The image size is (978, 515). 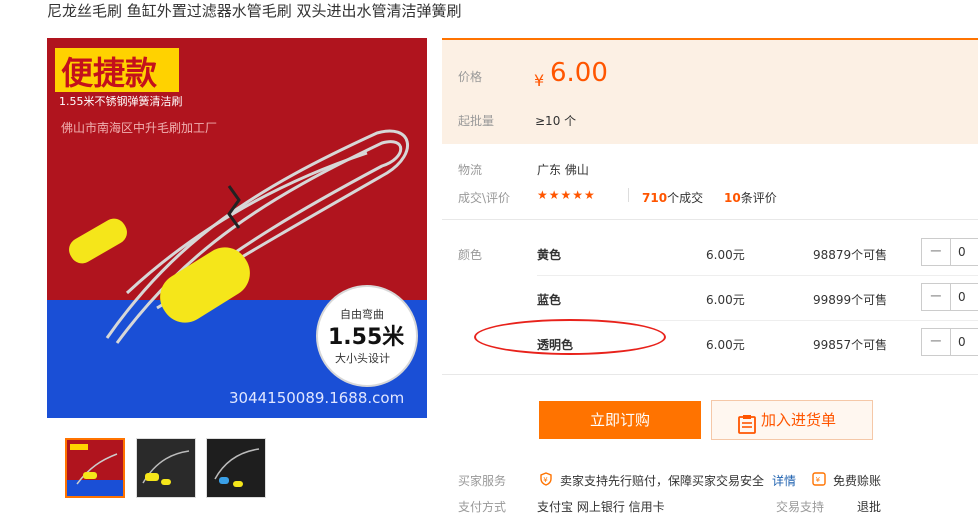 What do you see at coordinates (366, 337) in the screenshot?
I see `image-badge-size: 1.55米` at bounding box center [366, 337].